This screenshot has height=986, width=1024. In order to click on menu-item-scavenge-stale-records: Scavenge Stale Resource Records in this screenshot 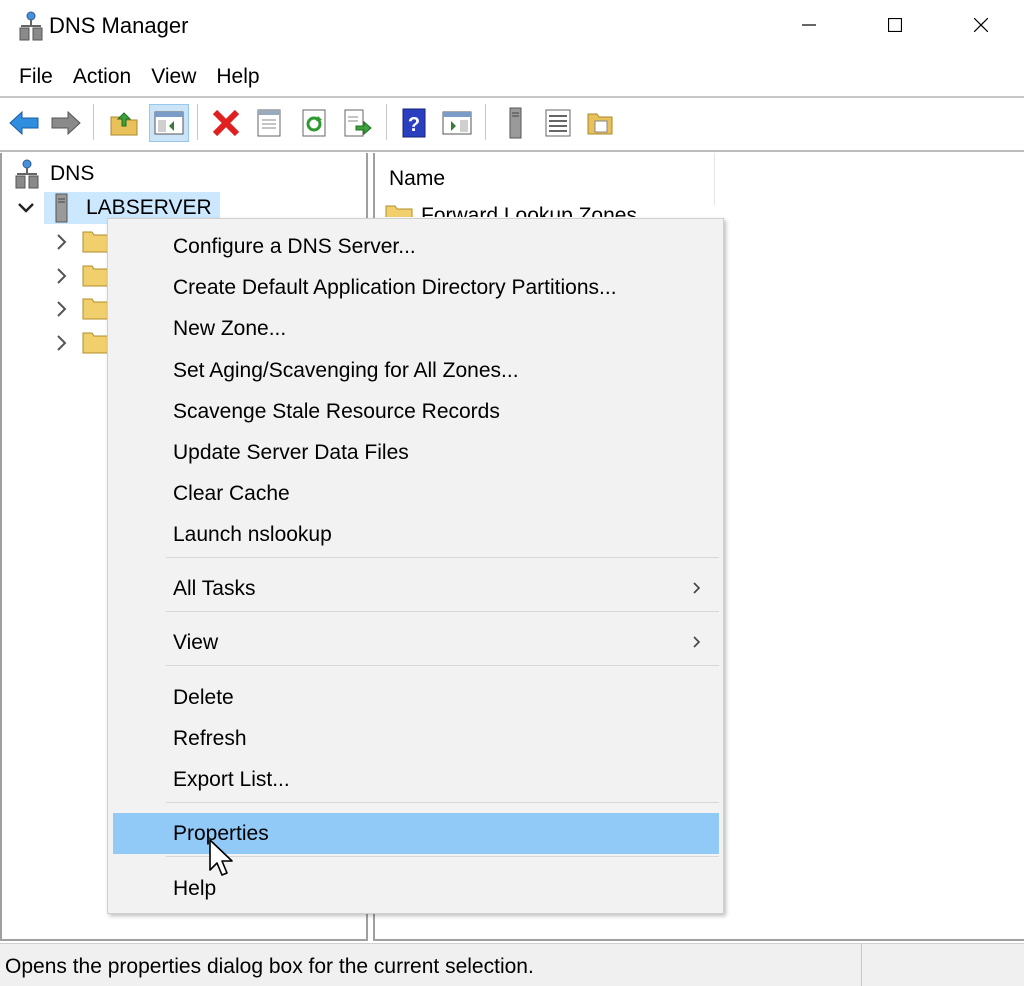, I will do `click(416, 411)`.